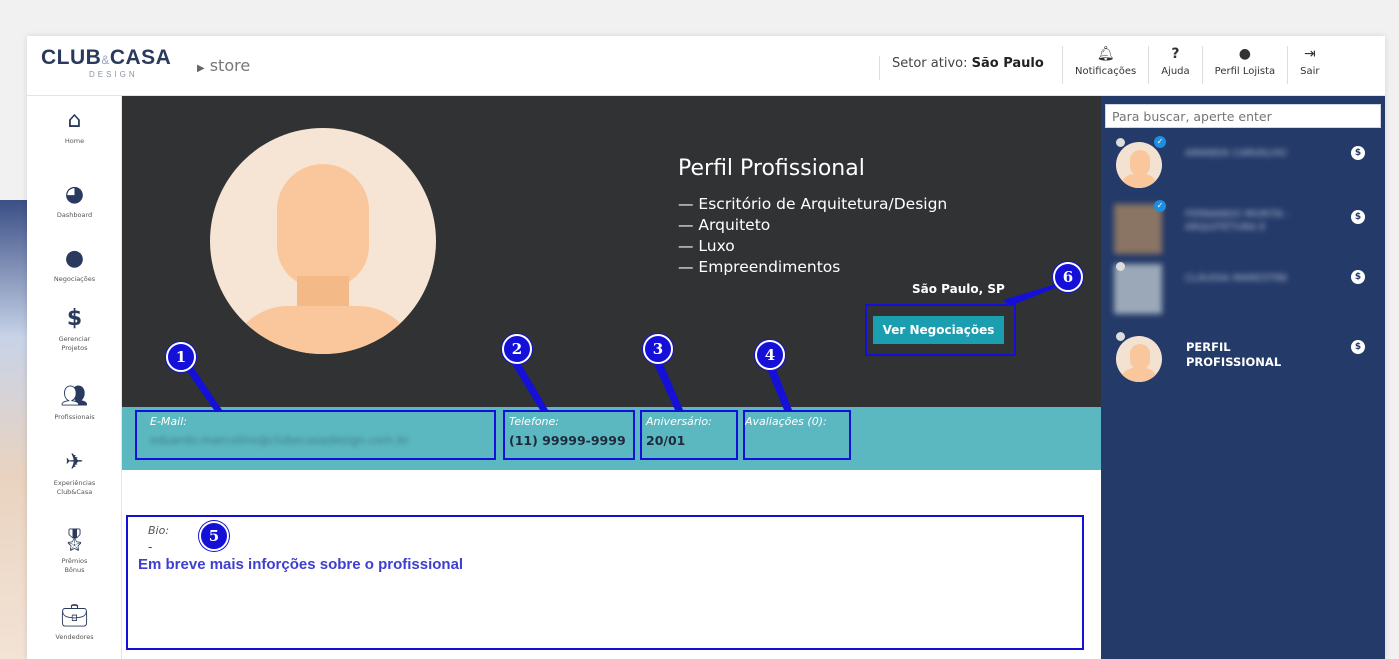  I want to click on sidebar-item-negotiations: ● Negociações, so click(74, 265).